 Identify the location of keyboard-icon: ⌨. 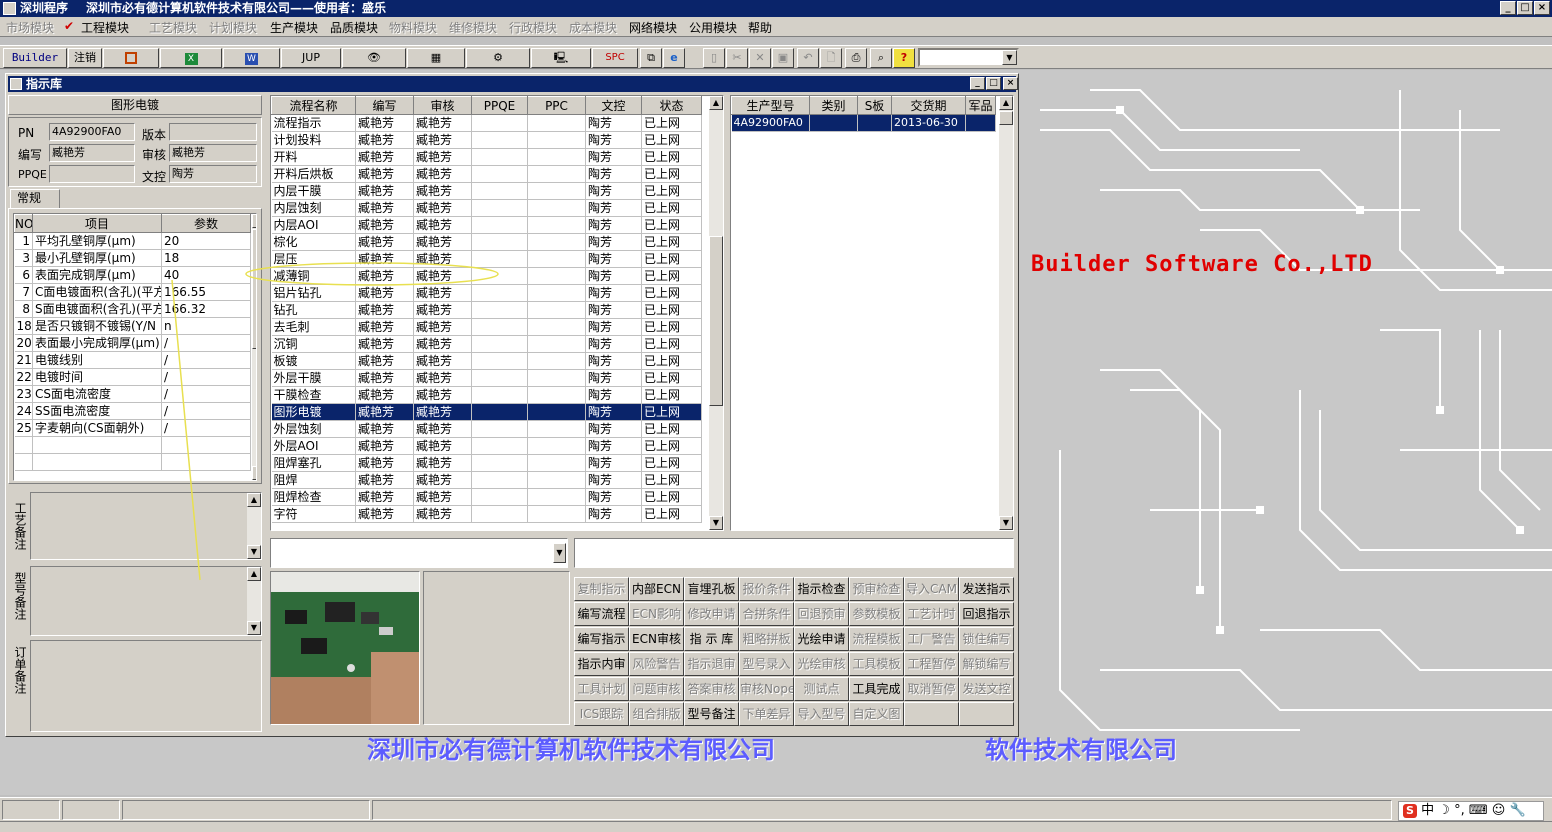
(1478, 810).